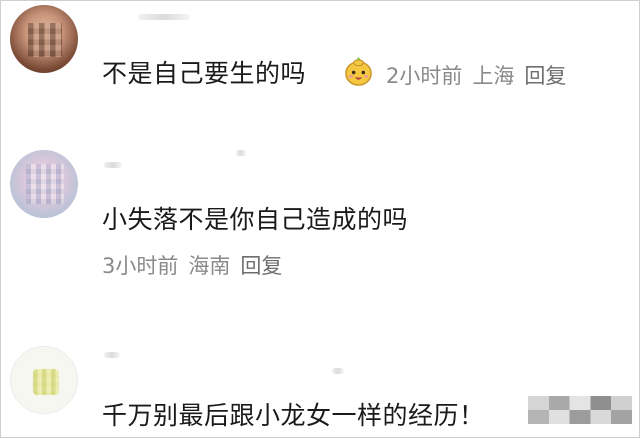 Image resolution: width=640 pixels, height=438 pixels. Describe the element at coordinates (140, 266) in the screenshot. I see `comment-time: 3小时前` at that location.